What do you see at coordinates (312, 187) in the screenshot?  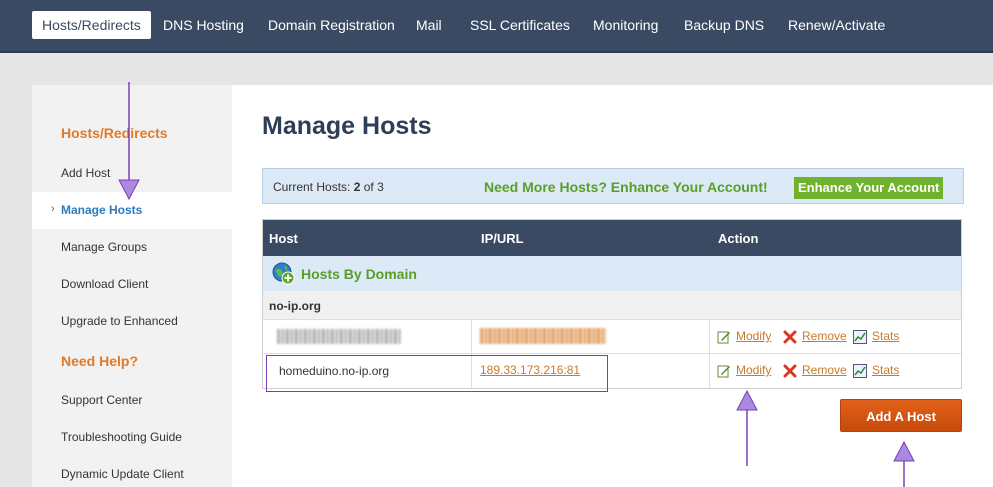 I see `current-hosts-label: Current Hosts:` at bounding box center [312, 187].